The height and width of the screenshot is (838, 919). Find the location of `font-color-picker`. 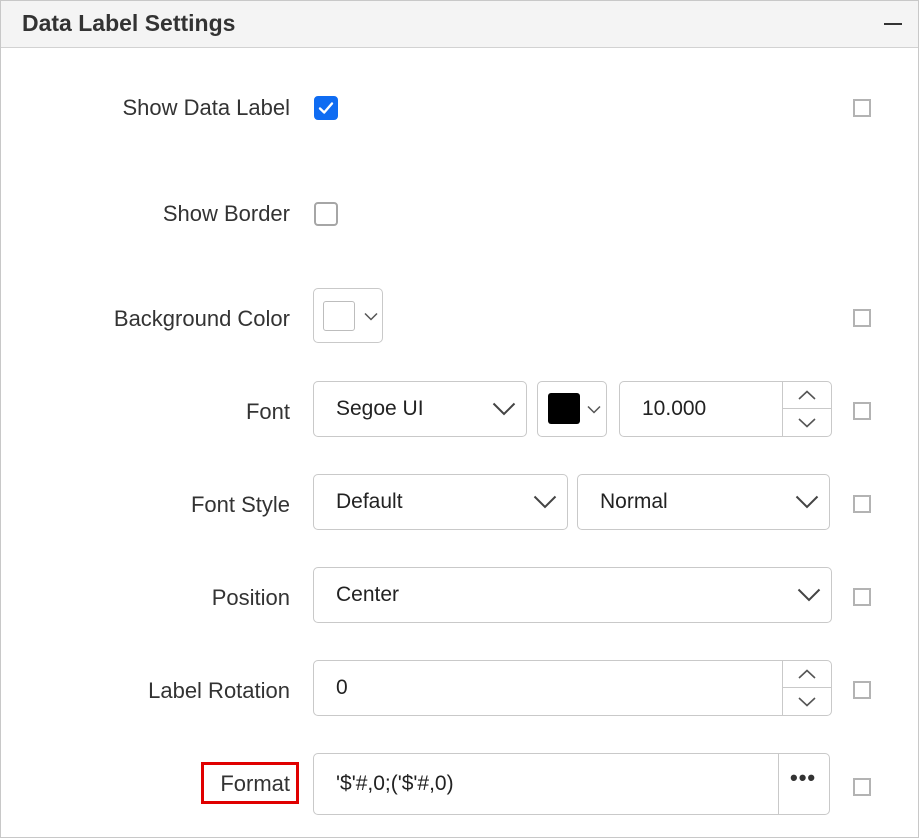

font-color-picker is located at coordinates (572, 409).